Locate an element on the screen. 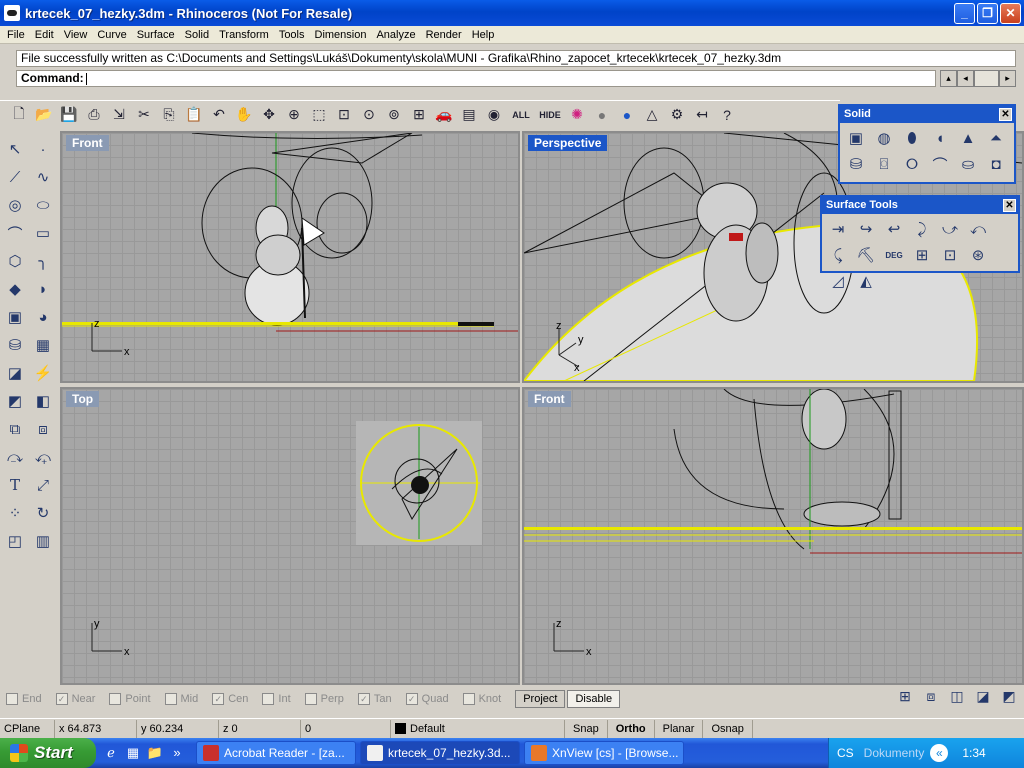 Image resolution: width=1024 pixels, height=768 pixels. zoom-all-icon: ⊚ is located at coordinates (394, 115).